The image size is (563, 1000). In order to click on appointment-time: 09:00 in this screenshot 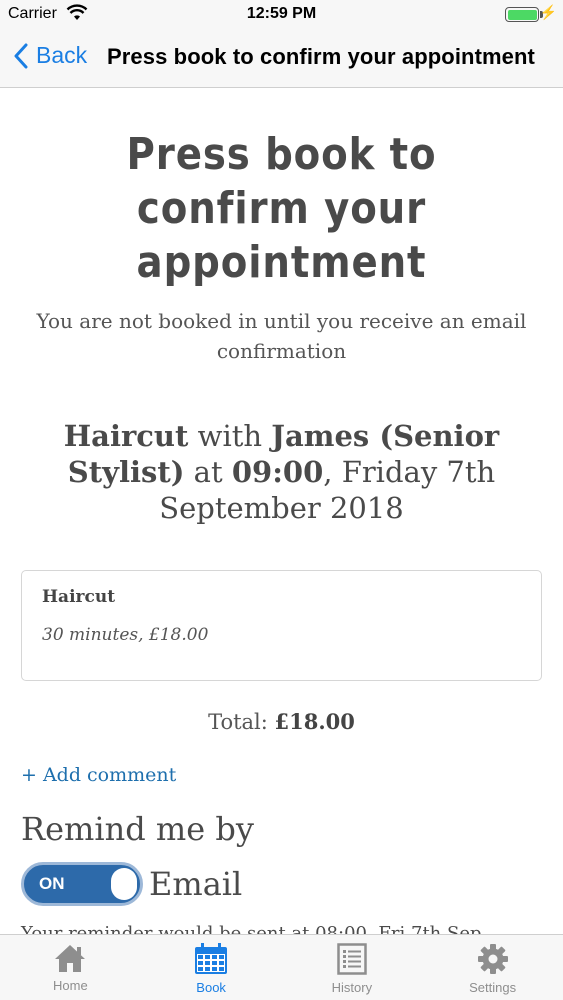, I will do `click(277, 472)`.